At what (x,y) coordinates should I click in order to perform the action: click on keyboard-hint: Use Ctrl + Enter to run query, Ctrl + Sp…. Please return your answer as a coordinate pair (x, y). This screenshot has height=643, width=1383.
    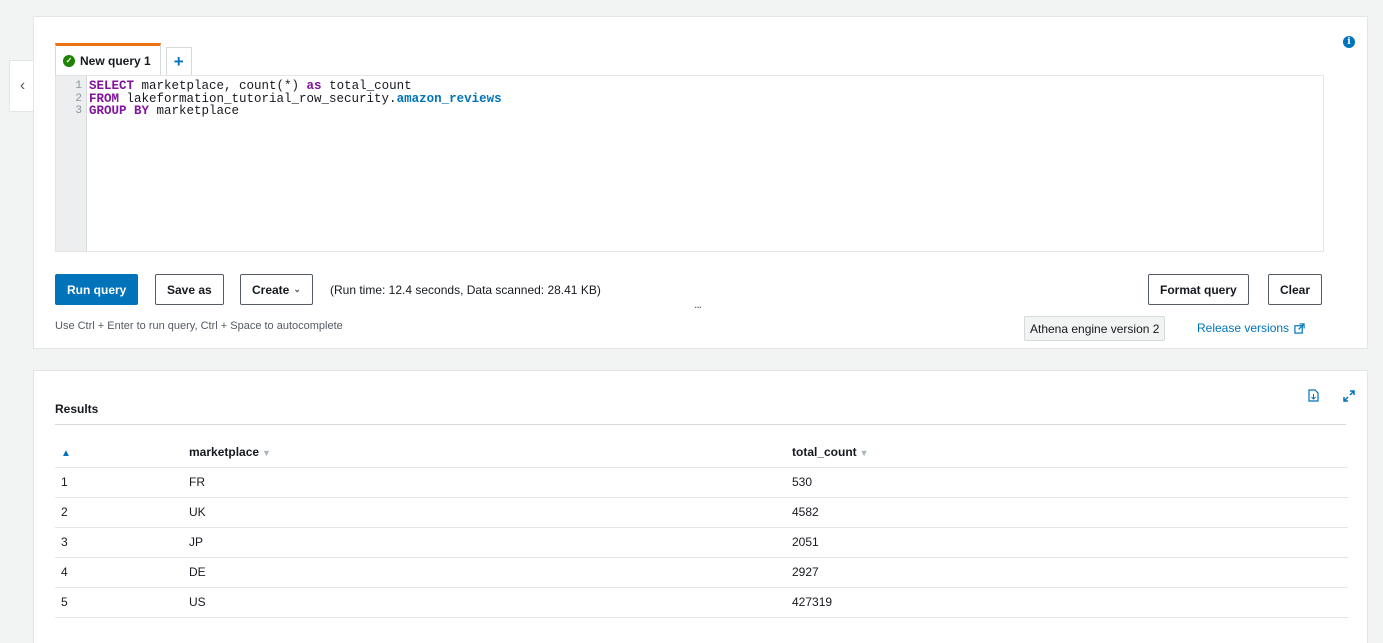
    Looking at the image, I should click on (199, 326).